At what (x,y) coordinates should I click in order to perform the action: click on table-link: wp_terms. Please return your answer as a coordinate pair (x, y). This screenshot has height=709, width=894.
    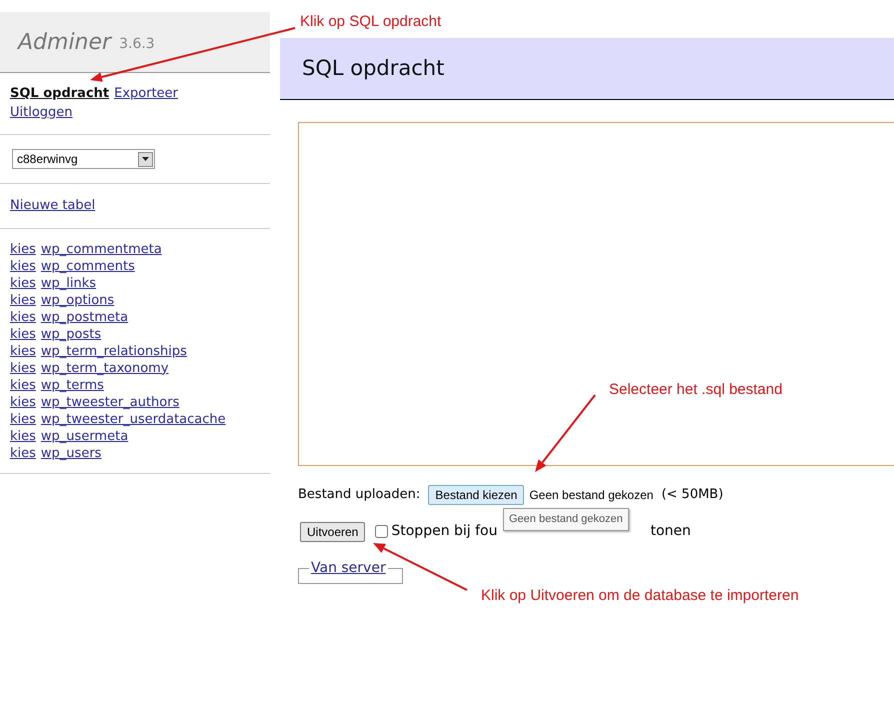
    Looking at the image, I should click on (72, 385).